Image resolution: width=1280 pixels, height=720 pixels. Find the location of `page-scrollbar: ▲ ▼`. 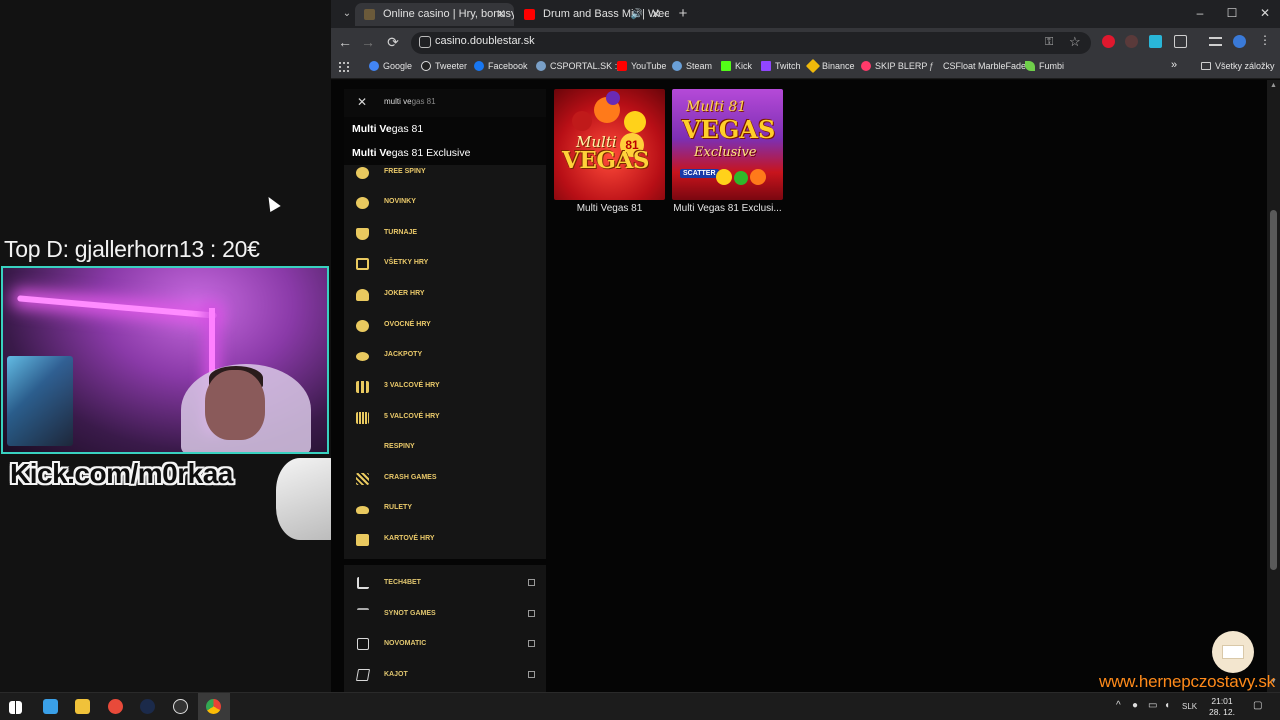

page-scrollbar: ▲ ▼ is located at coordinates (1273, 386).